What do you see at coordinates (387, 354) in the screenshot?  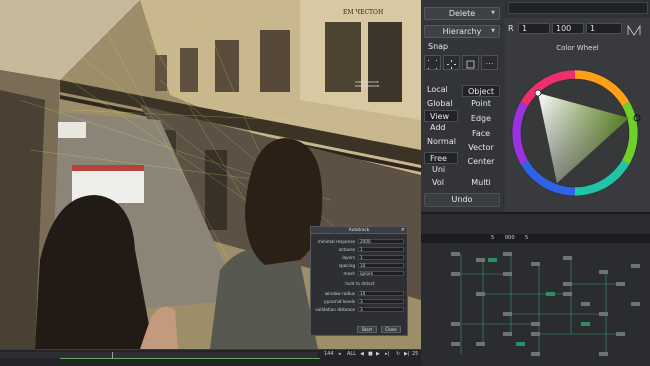 I see `next-frame-icon: ▸|` at bounding box center [387, 354].